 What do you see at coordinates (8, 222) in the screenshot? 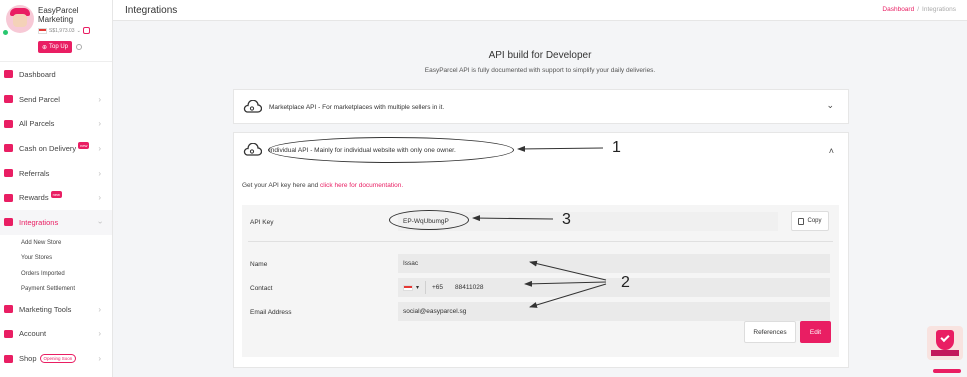
I see `link-icon` at bounding box center [8, 222].